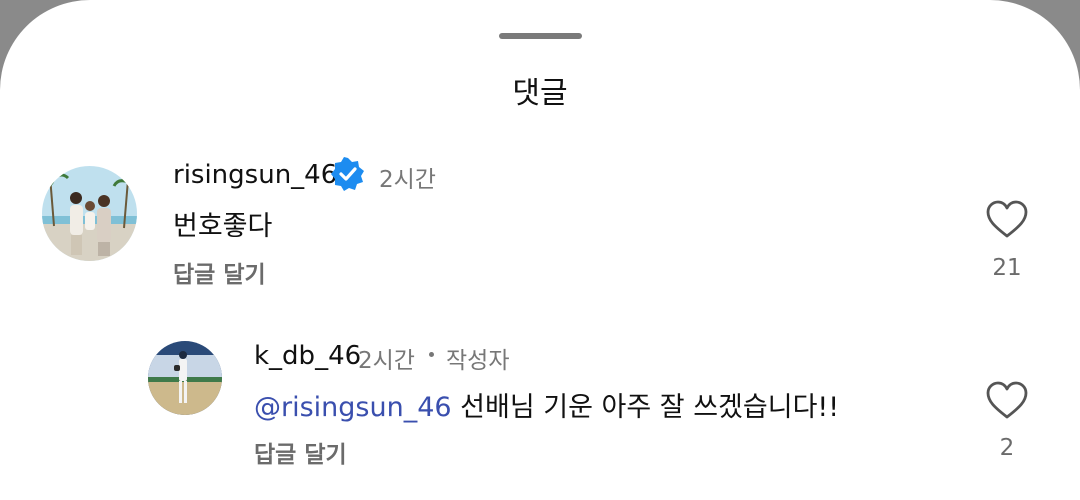 The image size is (1080, 500). What do you see at coordinates (223, 226) in the screenshot?
I see `comment-text: 번호좋다` at bounding box center [223, 226].